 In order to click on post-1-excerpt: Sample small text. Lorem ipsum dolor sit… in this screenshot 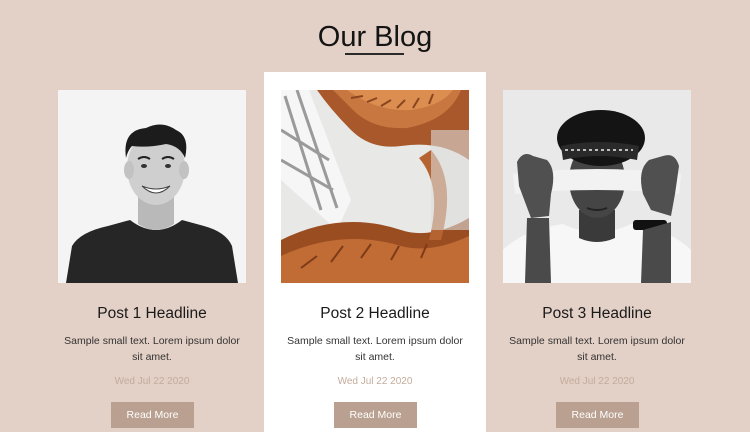, I will do `click(152, 349)`.